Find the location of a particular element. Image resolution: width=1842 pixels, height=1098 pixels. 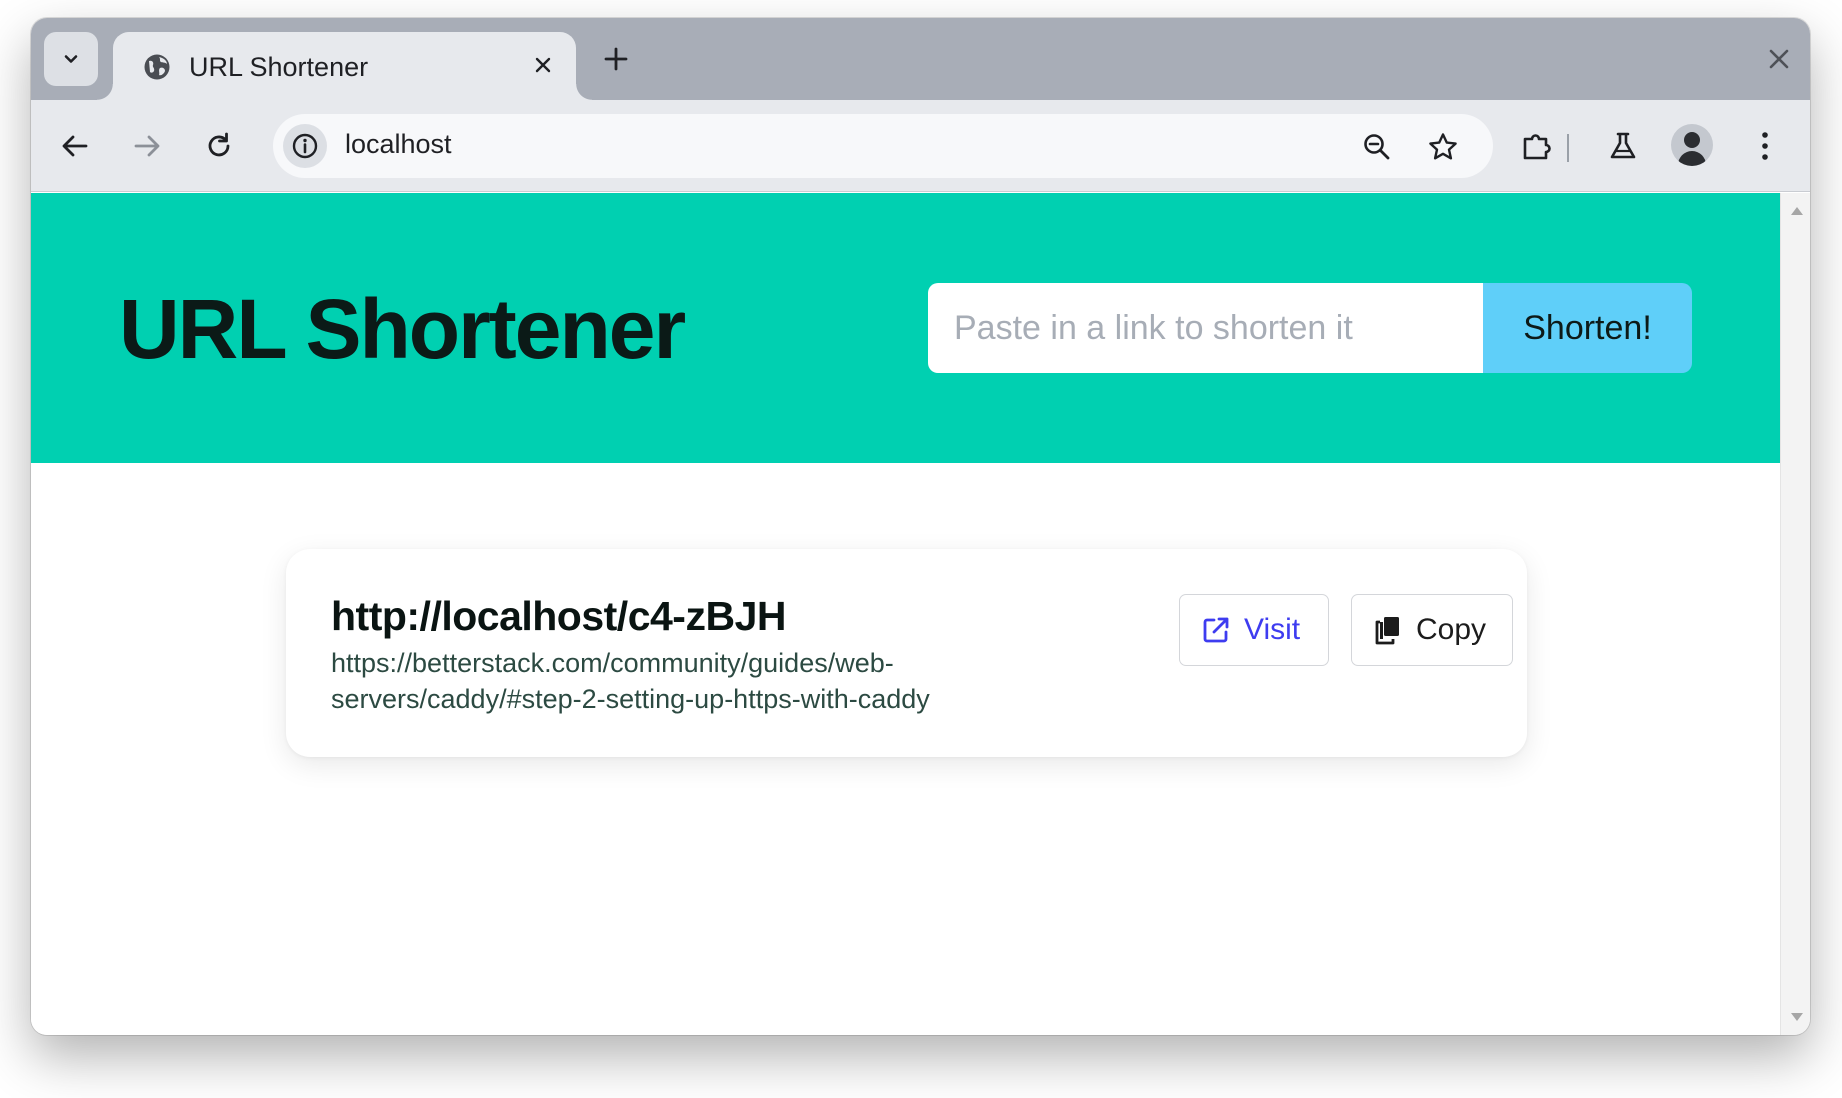

address-text: localhost is located at coordinates (398, 144).